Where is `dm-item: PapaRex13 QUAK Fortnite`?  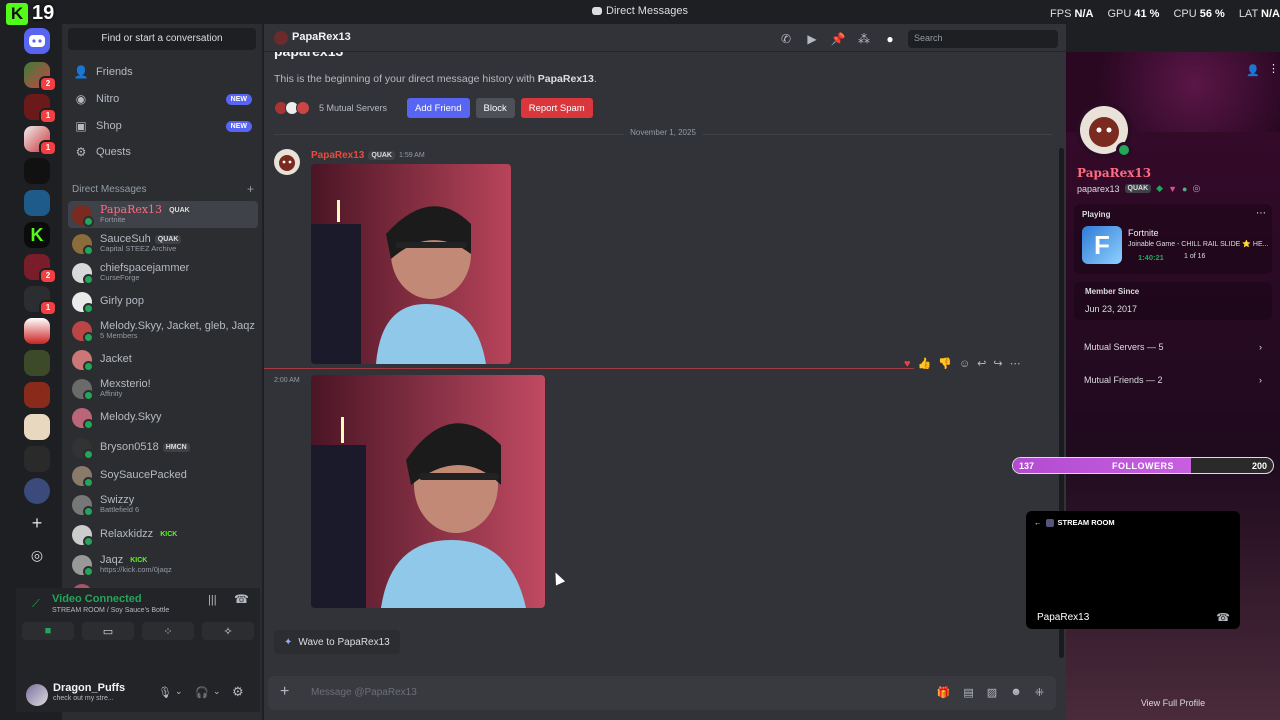 dm-item: PapaRex13 QUAK Fortnite is located at coordinates (163, 214).